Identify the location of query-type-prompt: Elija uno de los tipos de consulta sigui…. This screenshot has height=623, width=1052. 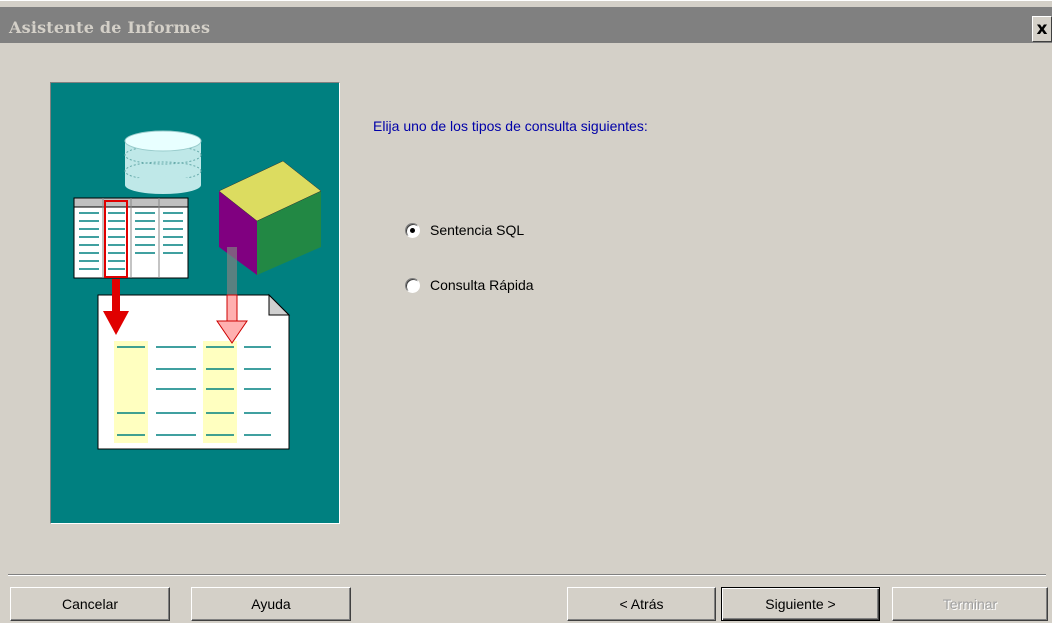
(510, 126).